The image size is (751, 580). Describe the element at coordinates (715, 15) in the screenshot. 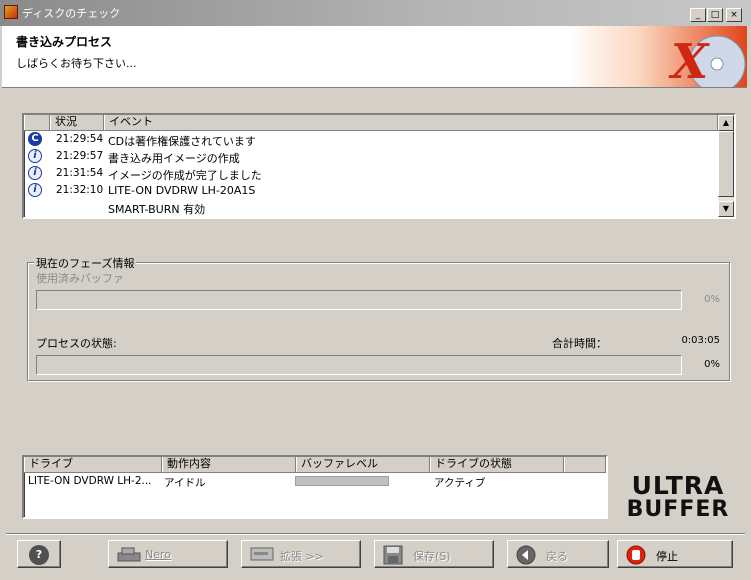

I see `maximize-button: □` at that location.